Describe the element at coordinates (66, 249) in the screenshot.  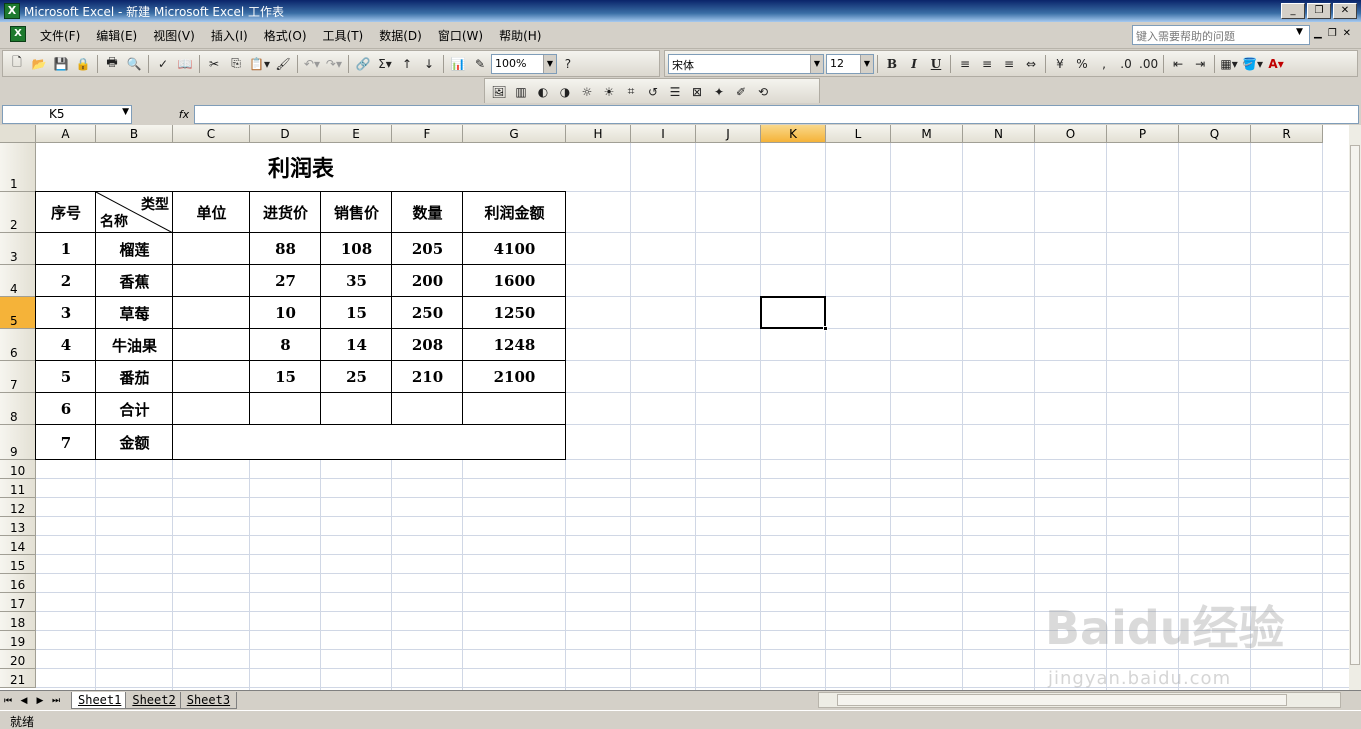
I see `cell-seq: 1` at that location.